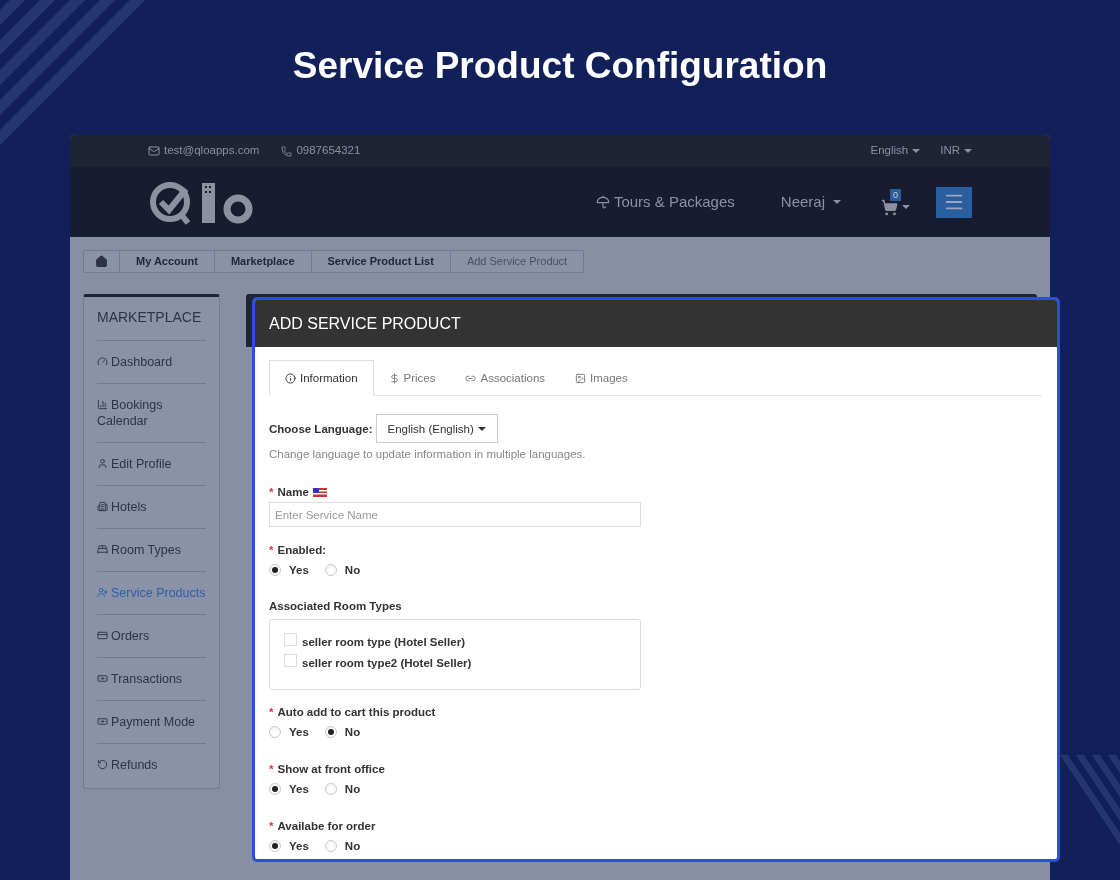 This screenshot has width=1120, height=880. What do you see at coordinates (356, 712) in the screenshot?
I see `field-label: Auto add to cart this product` at bounding box center [356, 712].